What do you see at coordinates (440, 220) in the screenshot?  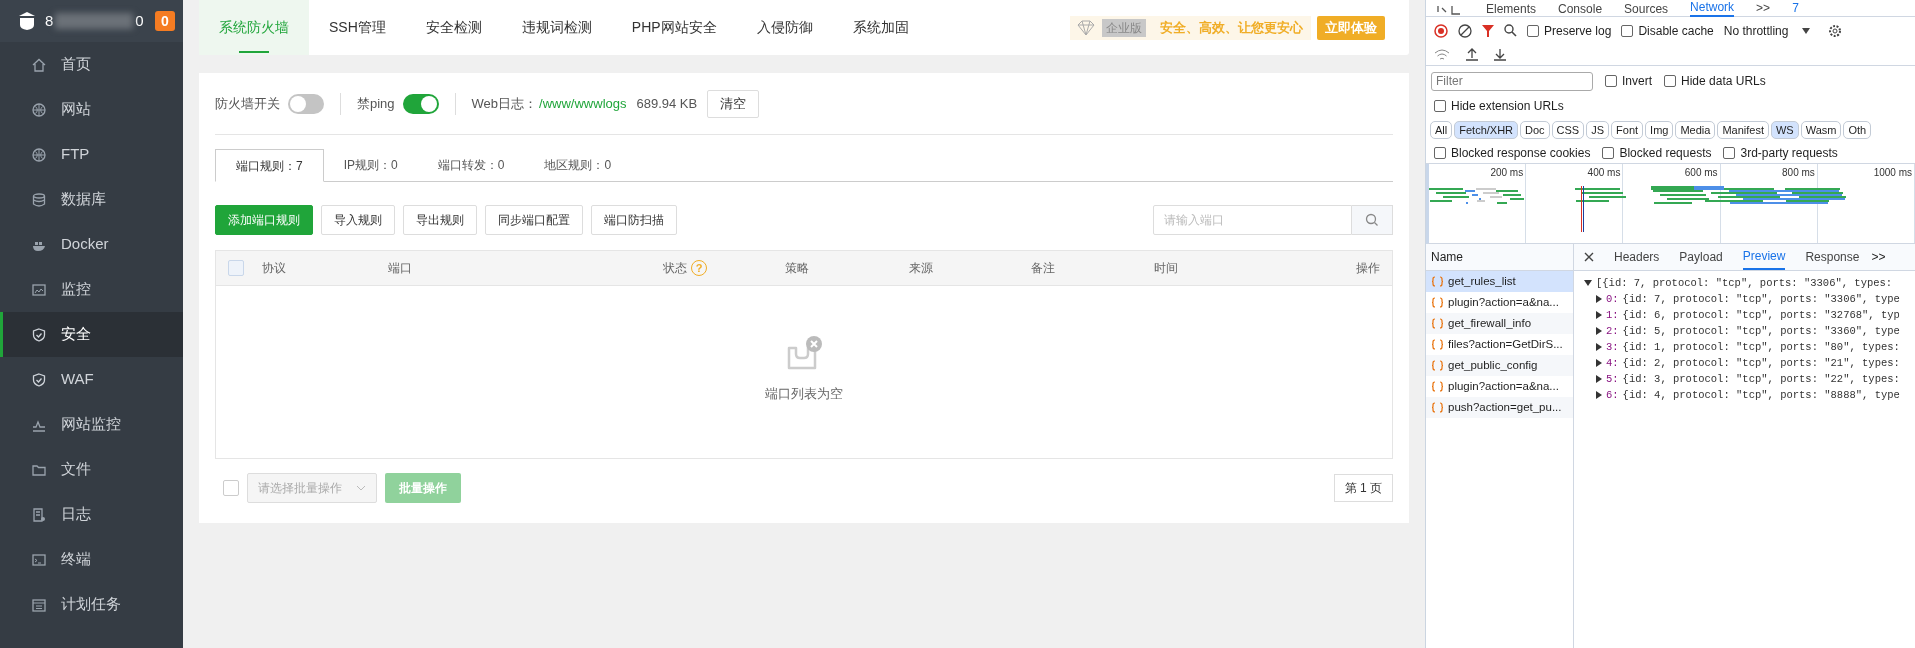 I see `toolbar-button: 导出规则` at bounding box center [440, 220].